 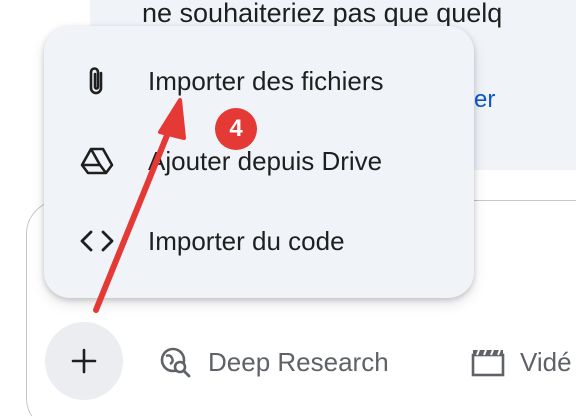 I want to click on code-brackets-icon, so click(x=97, y=241).